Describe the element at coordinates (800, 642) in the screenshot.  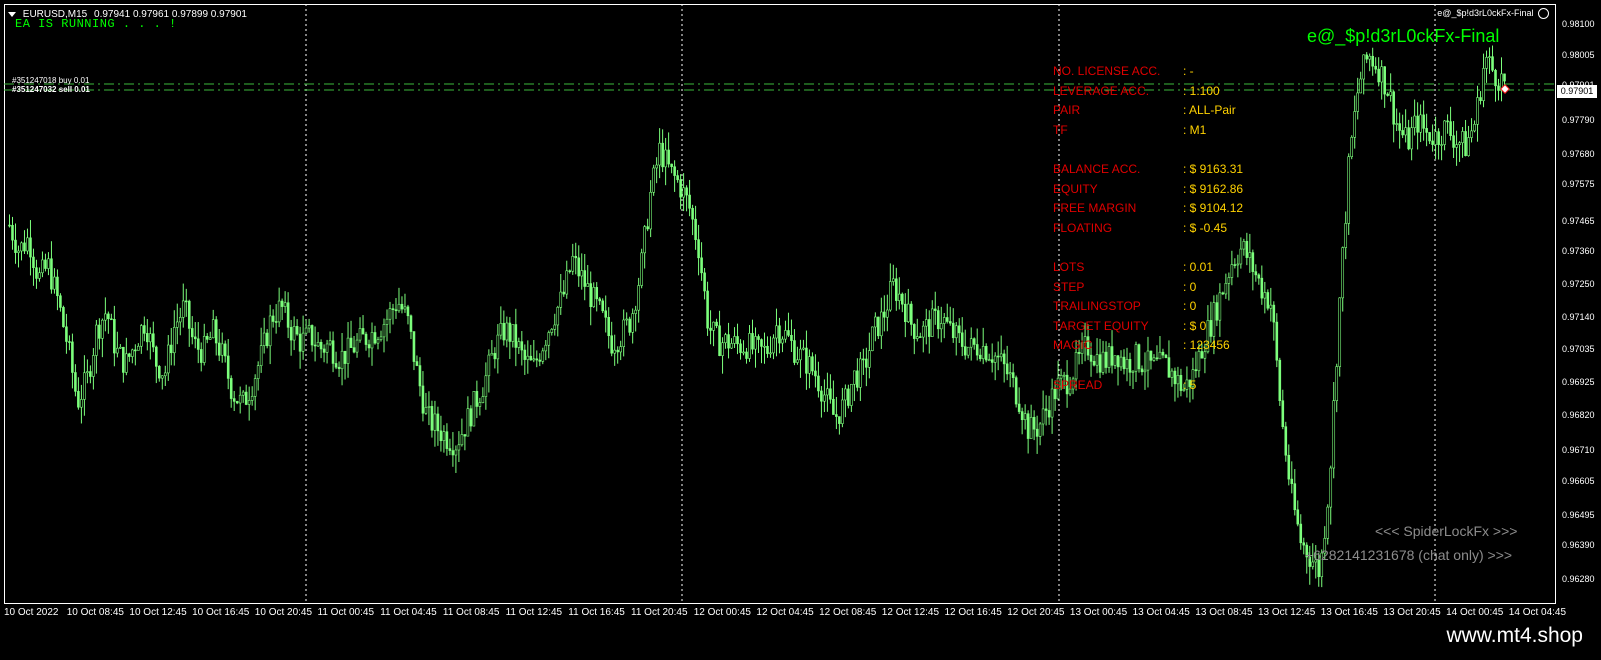
I see `footer-bar: www.mt4.shop` at that location.